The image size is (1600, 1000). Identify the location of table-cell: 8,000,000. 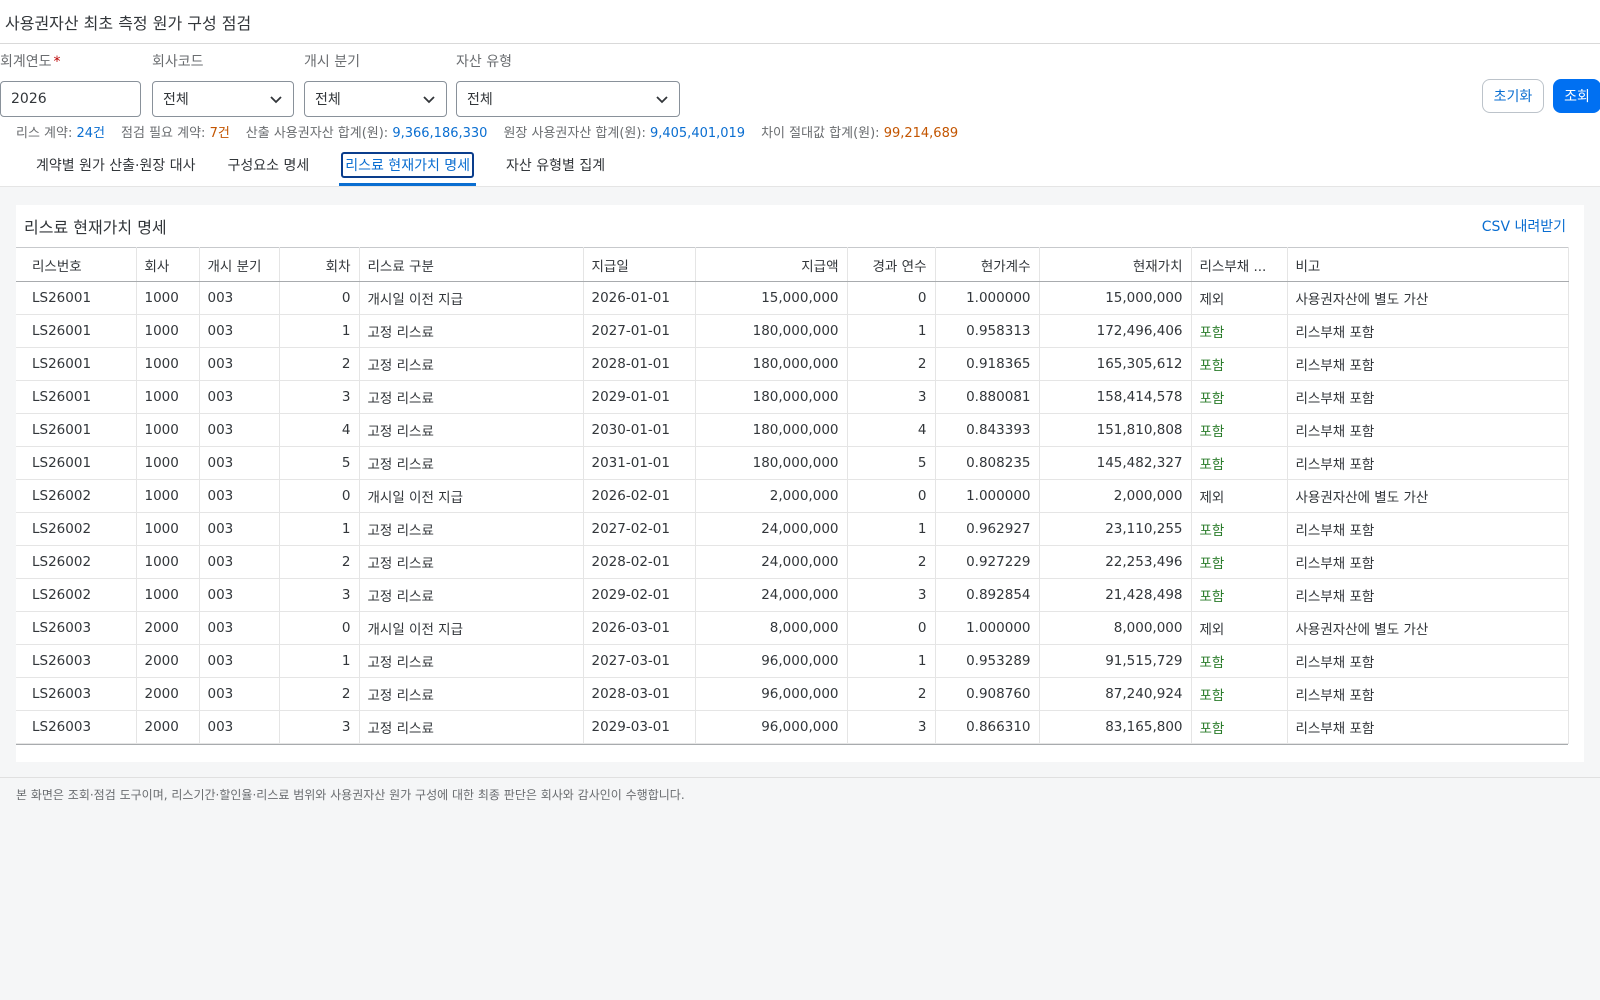
(771, 628).